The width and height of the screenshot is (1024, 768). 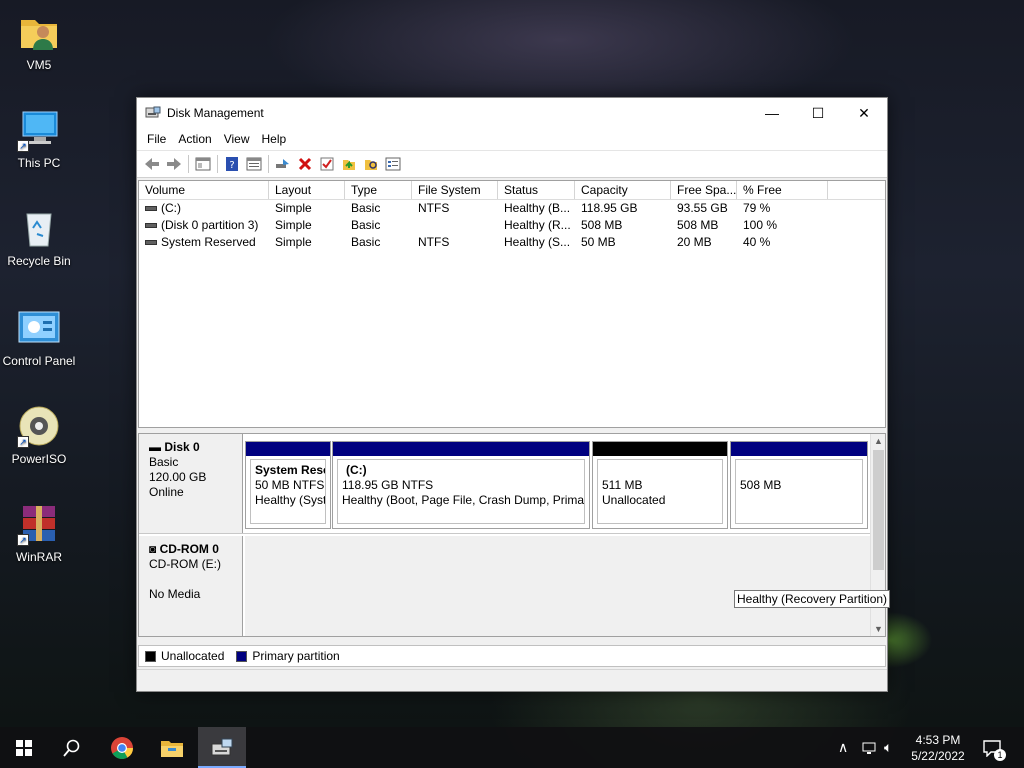 What do you see at coordinates (39, 65) in the screenshot?
I see `desktop-icon-label: VM5` at bounding box center [39, 65].